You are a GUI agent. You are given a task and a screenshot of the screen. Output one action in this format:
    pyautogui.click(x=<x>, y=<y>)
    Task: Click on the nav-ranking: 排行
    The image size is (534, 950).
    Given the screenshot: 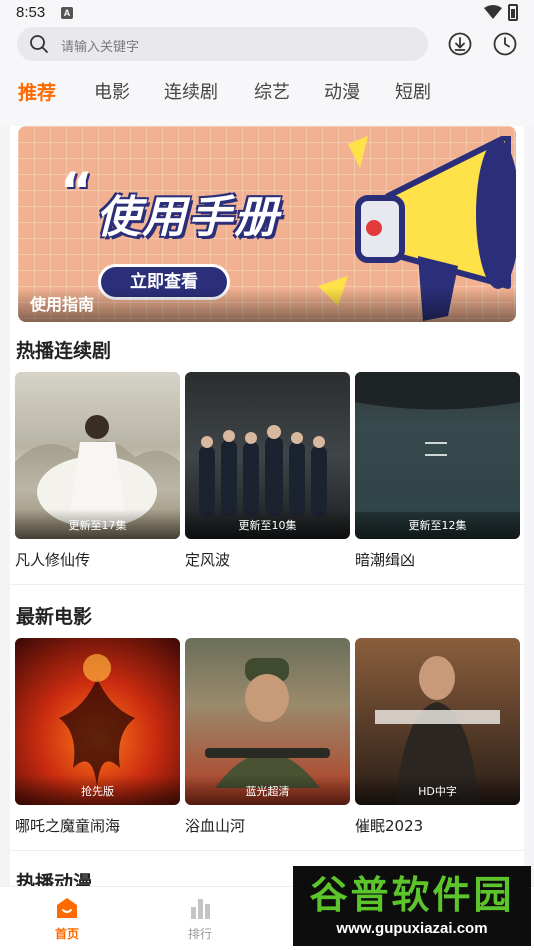 What is the action you would take?
    pyautogui.click(x=200, y=919)
    